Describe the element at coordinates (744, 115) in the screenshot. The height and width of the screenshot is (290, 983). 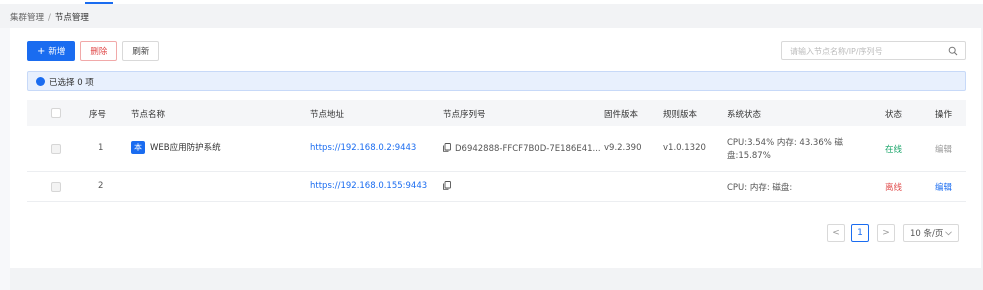
I see `column-header-system-status: 系统状态` at that location.